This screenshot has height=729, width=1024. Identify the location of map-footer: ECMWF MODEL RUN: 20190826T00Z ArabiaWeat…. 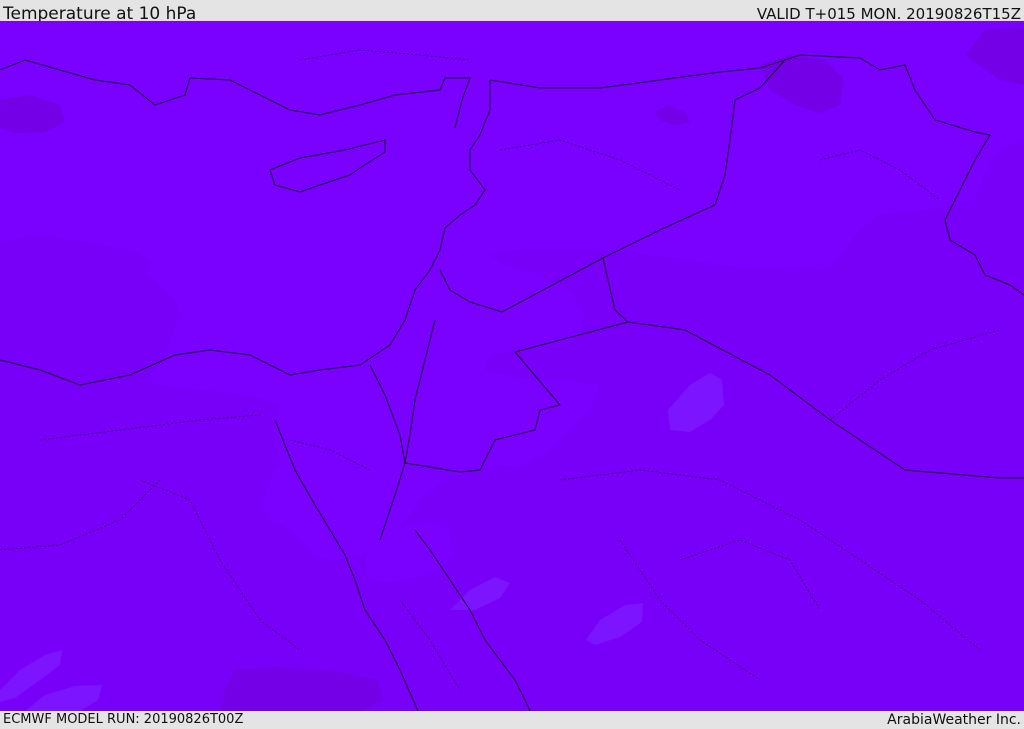
(512, 720).